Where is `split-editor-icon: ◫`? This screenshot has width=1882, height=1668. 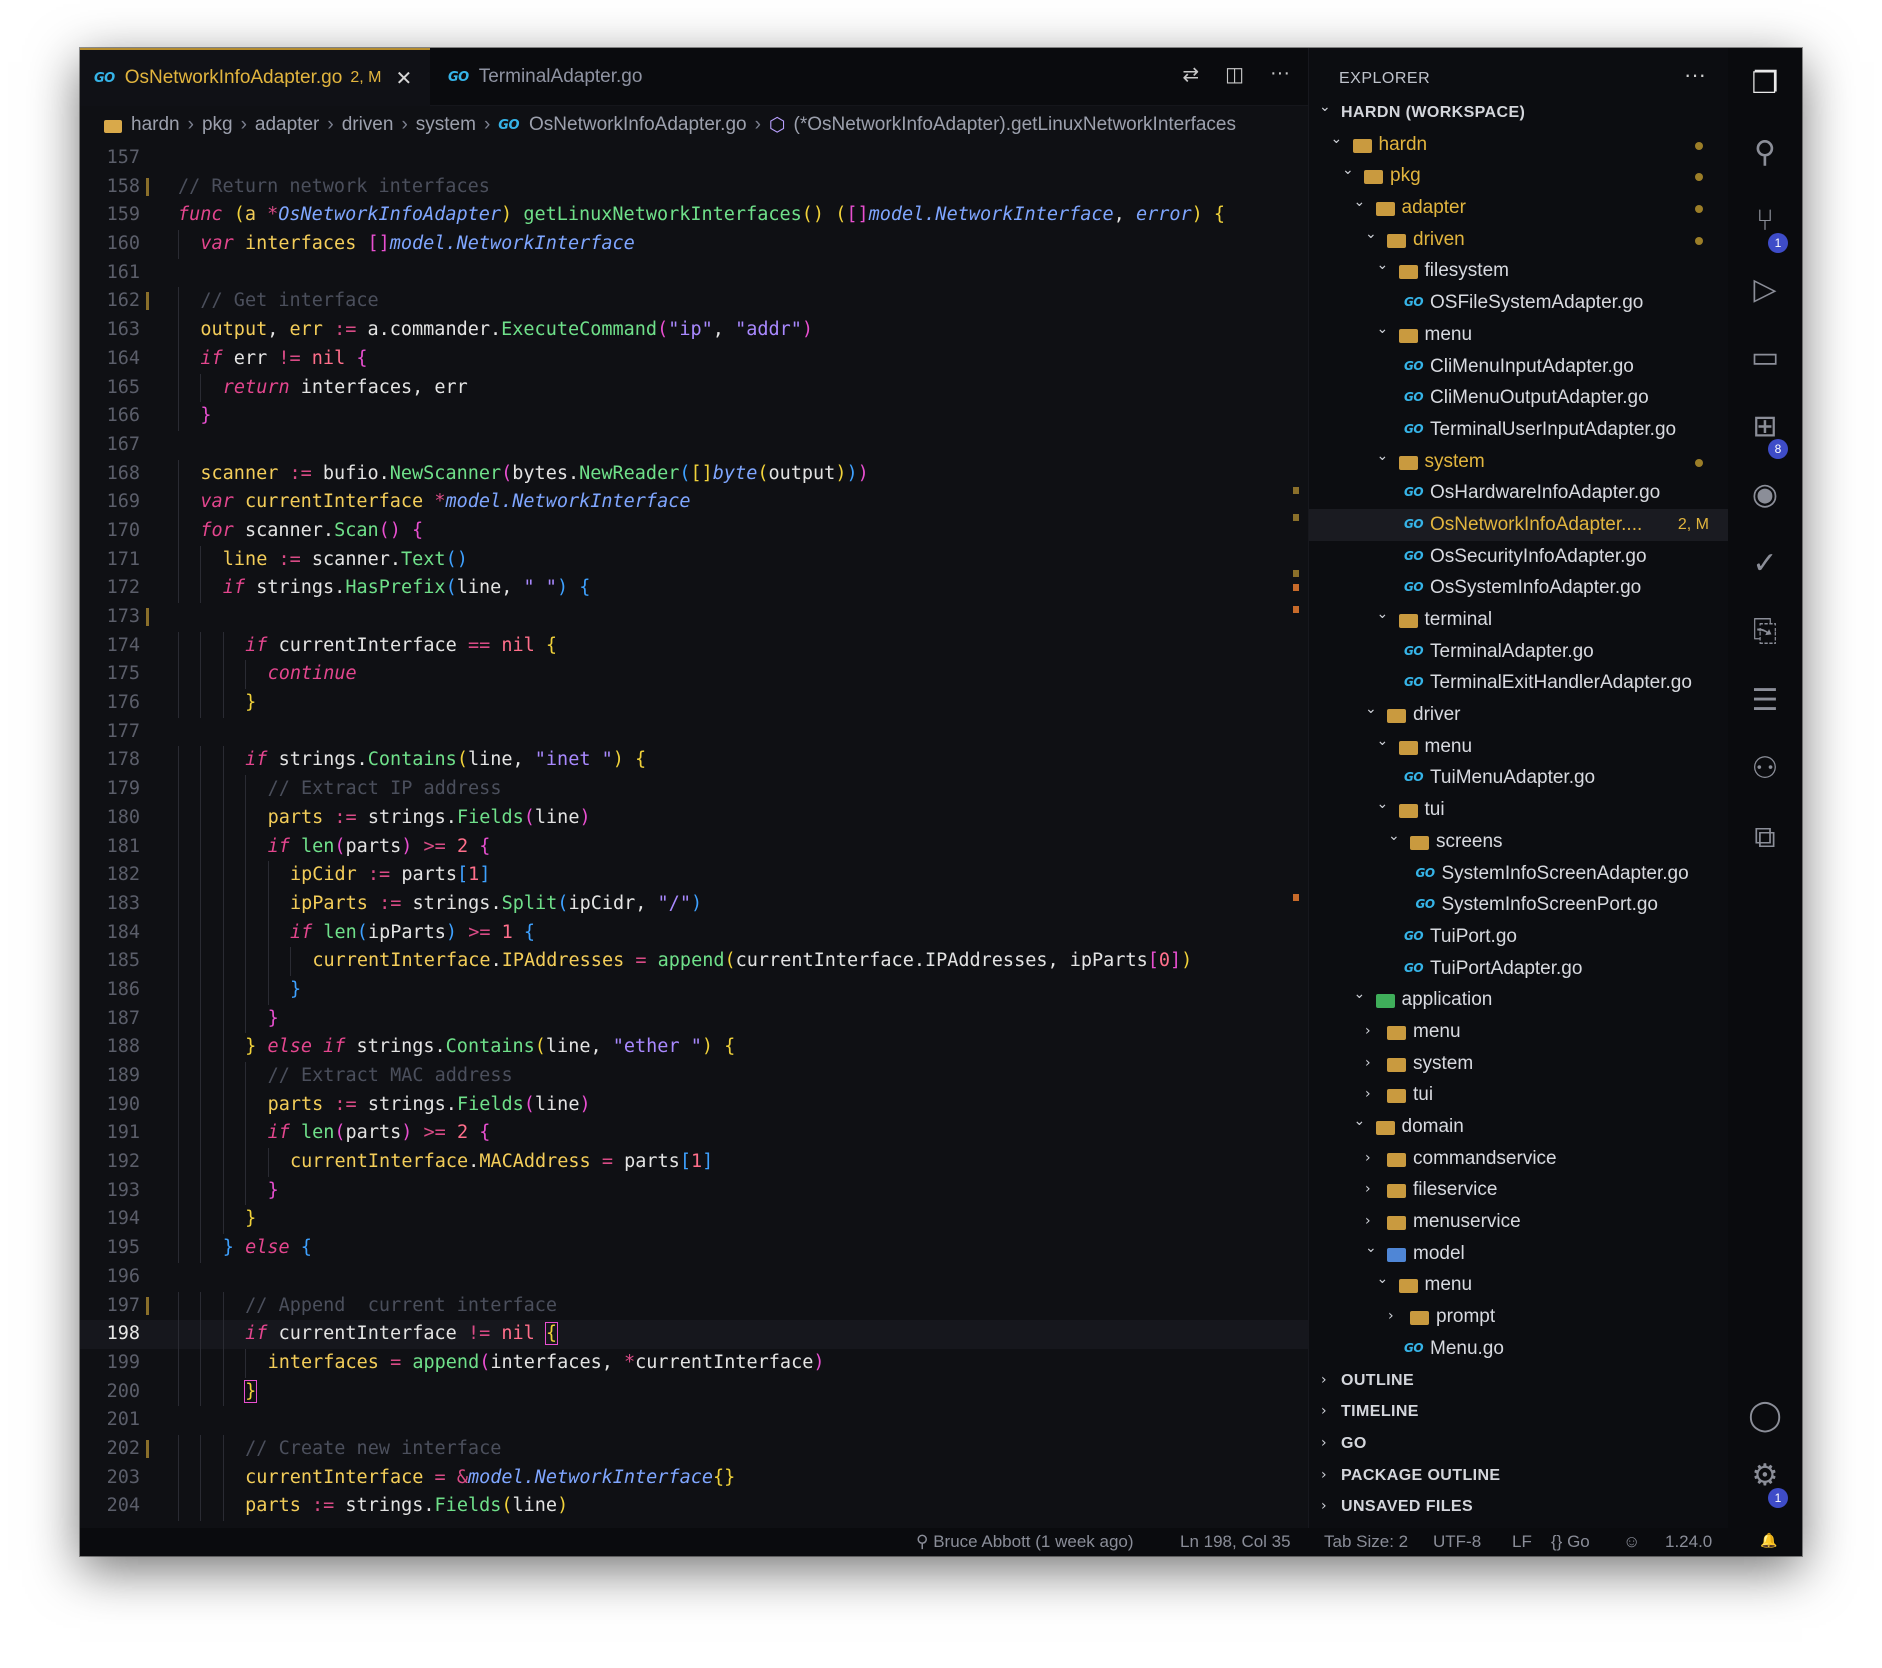
split-editor-icon: ◫ is located at coordinates (1234, 74).